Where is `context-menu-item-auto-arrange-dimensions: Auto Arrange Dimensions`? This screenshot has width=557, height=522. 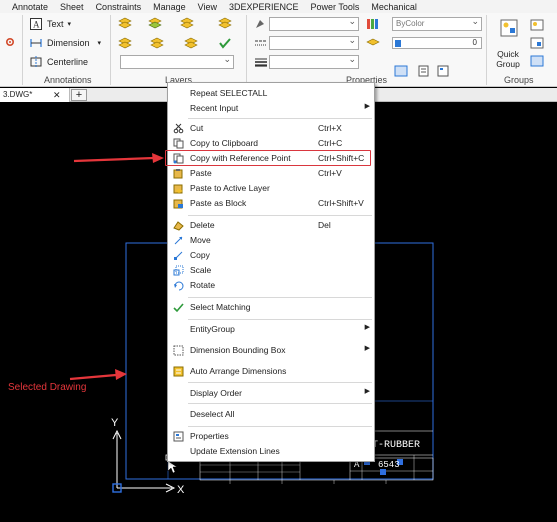
context-menu-item-auto-arrange-dimensions: Auto Arrange Dimensions is located at coordinates (271, 371).